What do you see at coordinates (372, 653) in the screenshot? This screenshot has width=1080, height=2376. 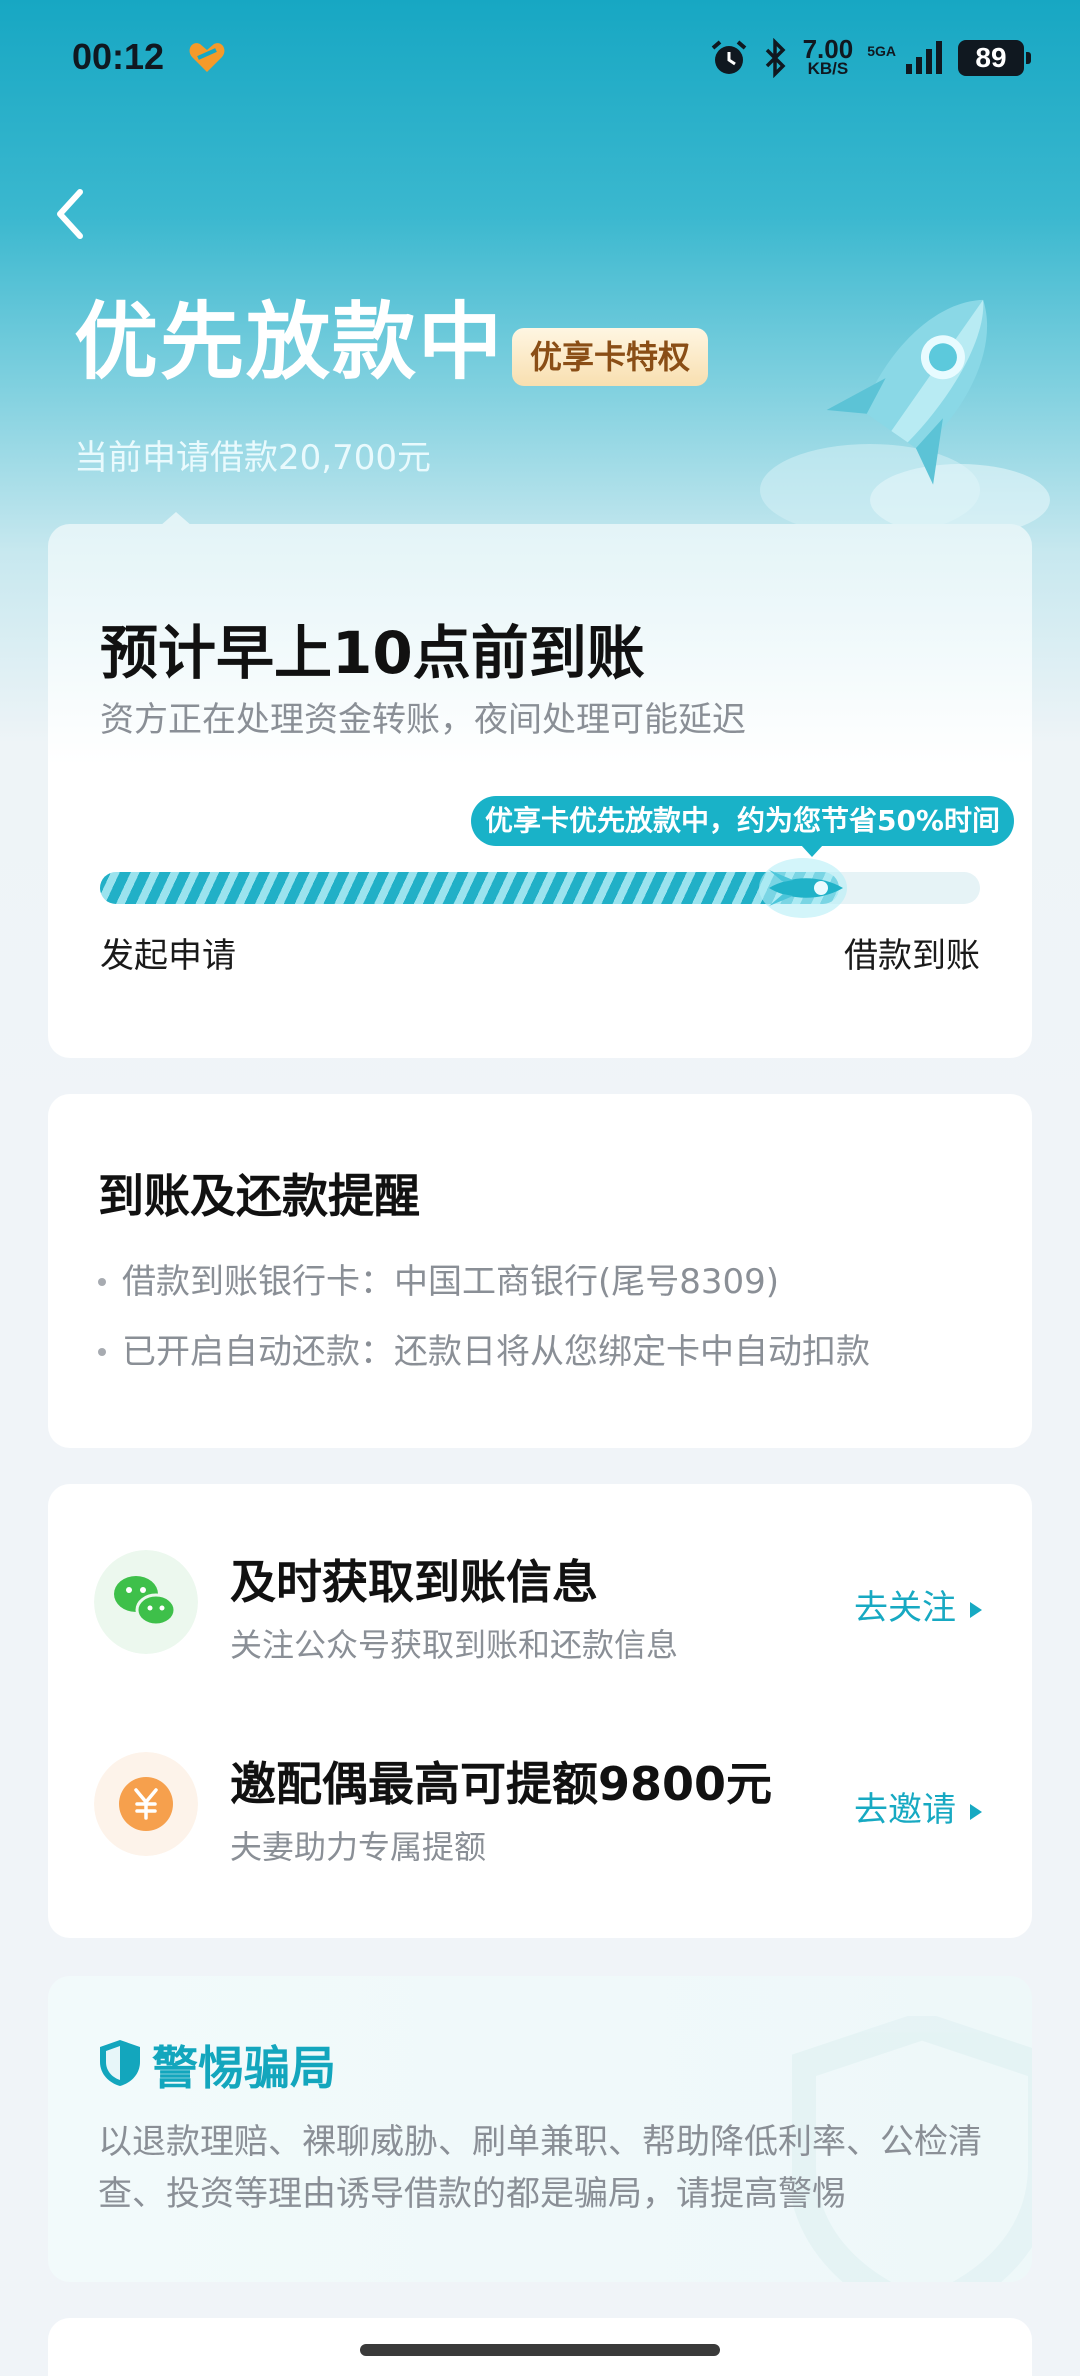 I see `eta-title: 预计早上10点前到账` at bounding box center [372, 653].